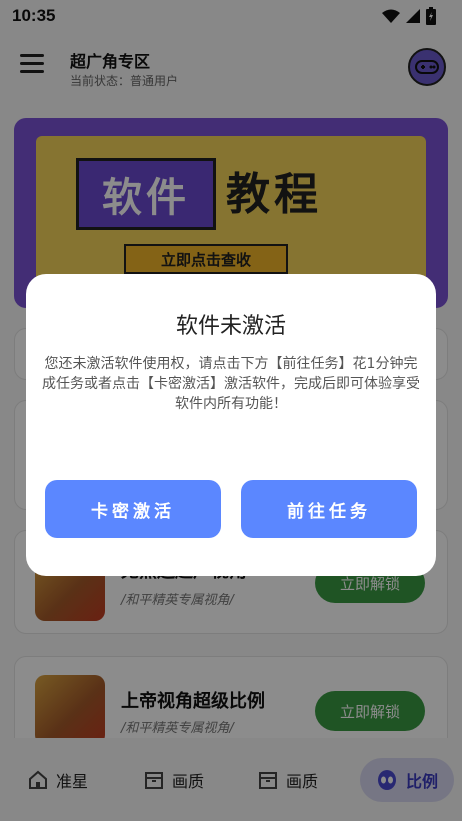 This screenshot has height=821, width=462. I want to click on card-key-activate-button: 卡密激活, so click(133, 509).